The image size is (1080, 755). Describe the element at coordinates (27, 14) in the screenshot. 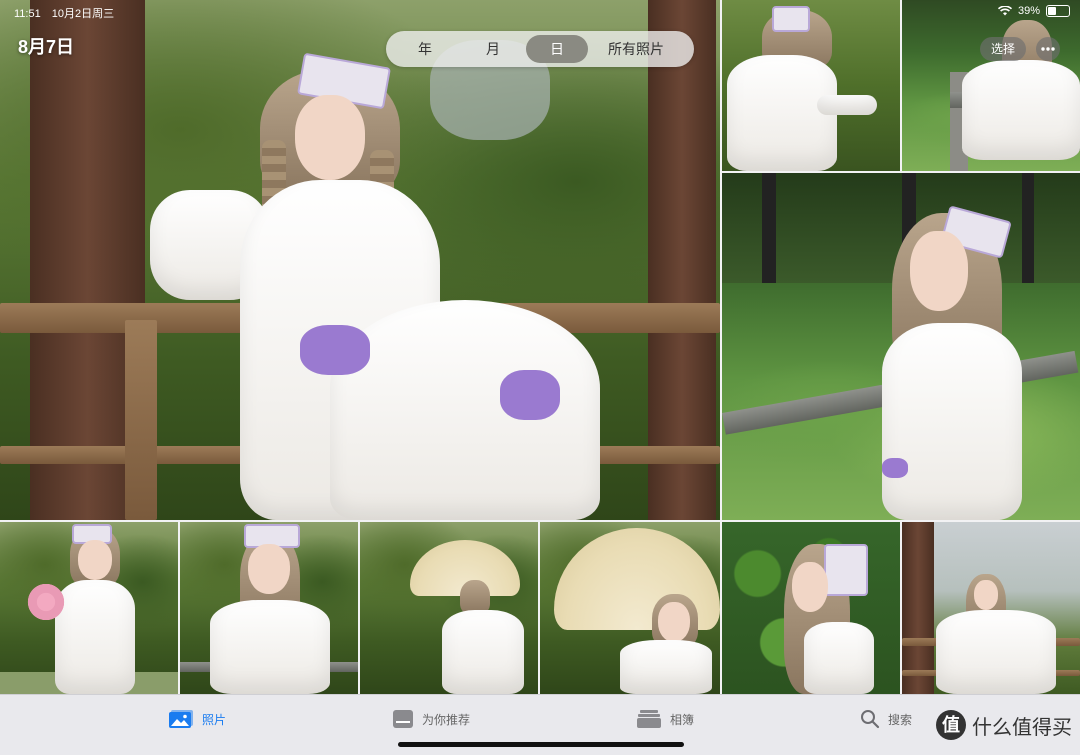

I see `clock-text: 11:51` at that location.